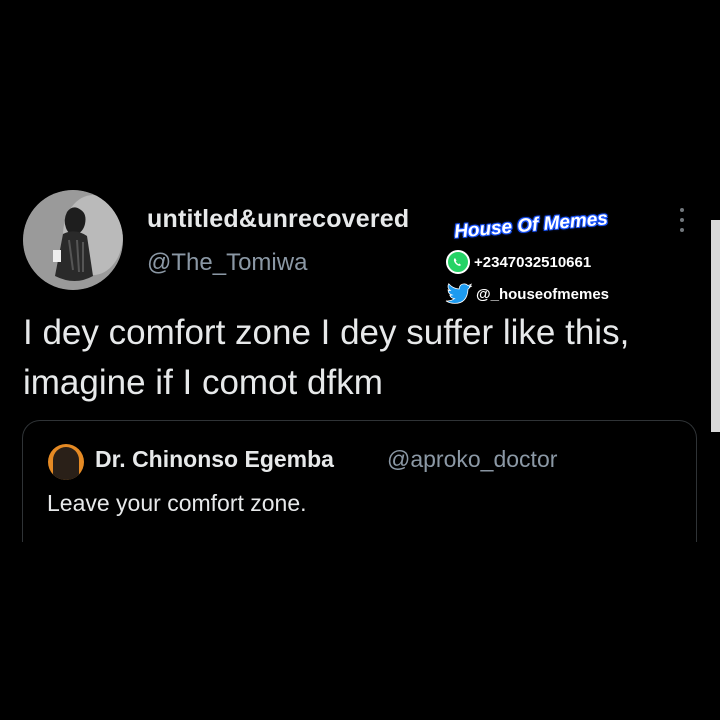 The width and height of the screenshot is (720, 720). What do you see at coordinates (66, 462) in the screenshot?
I see `quoted-avatar` at bounding box center [66, 462].